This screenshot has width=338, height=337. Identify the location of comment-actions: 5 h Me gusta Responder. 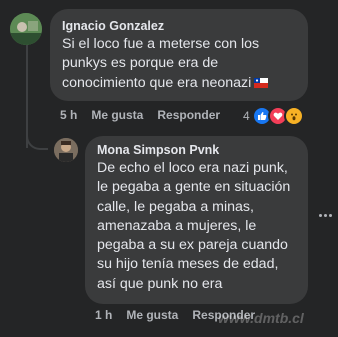
(140, 115).